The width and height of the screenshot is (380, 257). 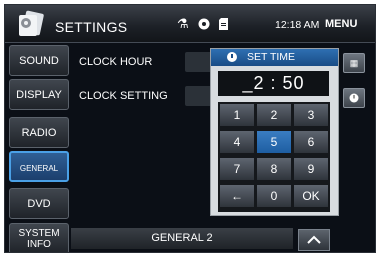 I want to click on page-title: SETTINGS, so click(x=91, y=27).